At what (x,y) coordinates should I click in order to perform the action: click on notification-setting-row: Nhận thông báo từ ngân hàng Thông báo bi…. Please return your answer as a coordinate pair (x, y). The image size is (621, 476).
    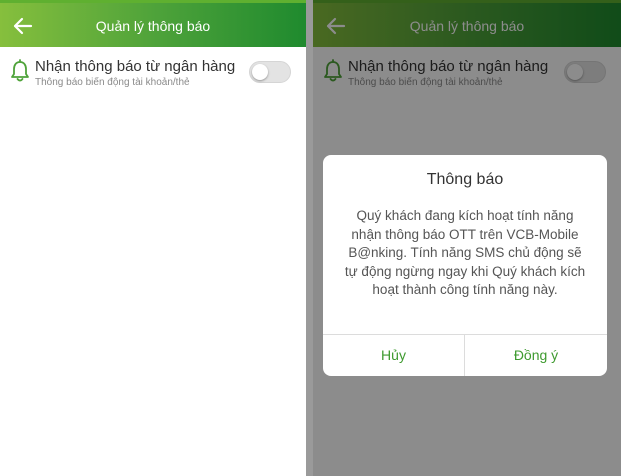
    Looking at the image, I should click on (153, 71).